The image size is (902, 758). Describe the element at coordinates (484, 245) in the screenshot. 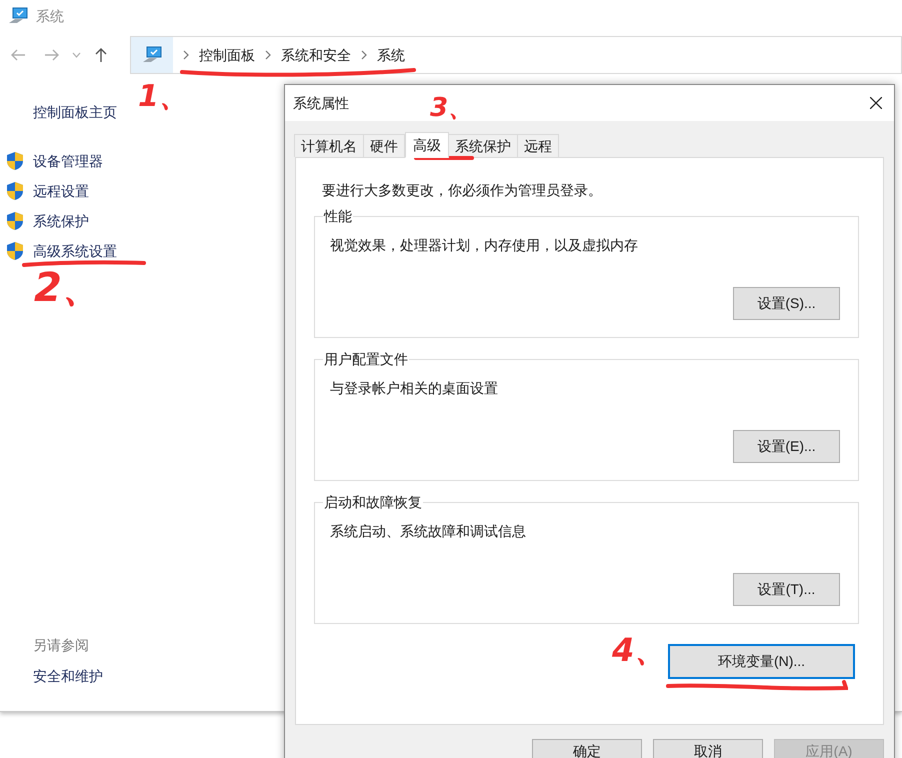

I see `group-description: 视觉效果，处理器计划，内存使用，以及虚拟内存` at that location.